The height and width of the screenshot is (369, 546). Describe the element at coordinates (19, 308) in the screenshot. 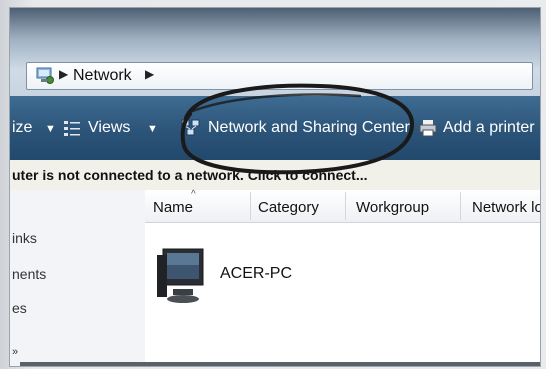

I see `nav-item-pictures: es` at that location.